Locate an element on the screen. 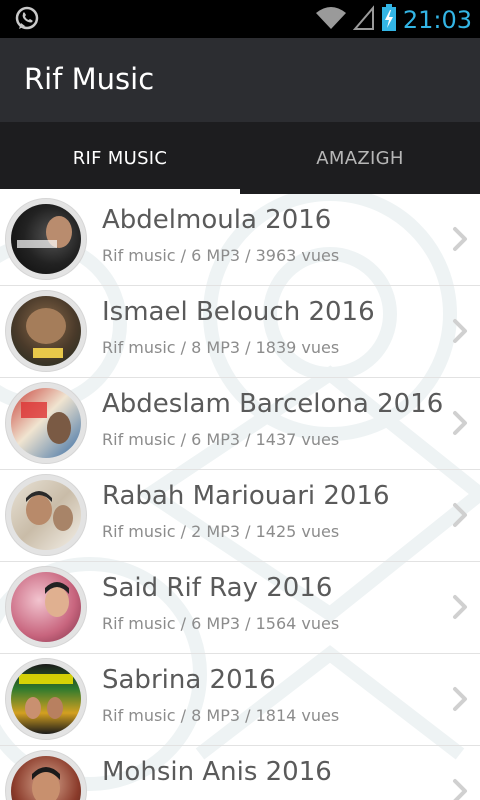 This screenshot has width=480, height=800. tab-label: RIF MUSIC is located at coordinates (120, 158).